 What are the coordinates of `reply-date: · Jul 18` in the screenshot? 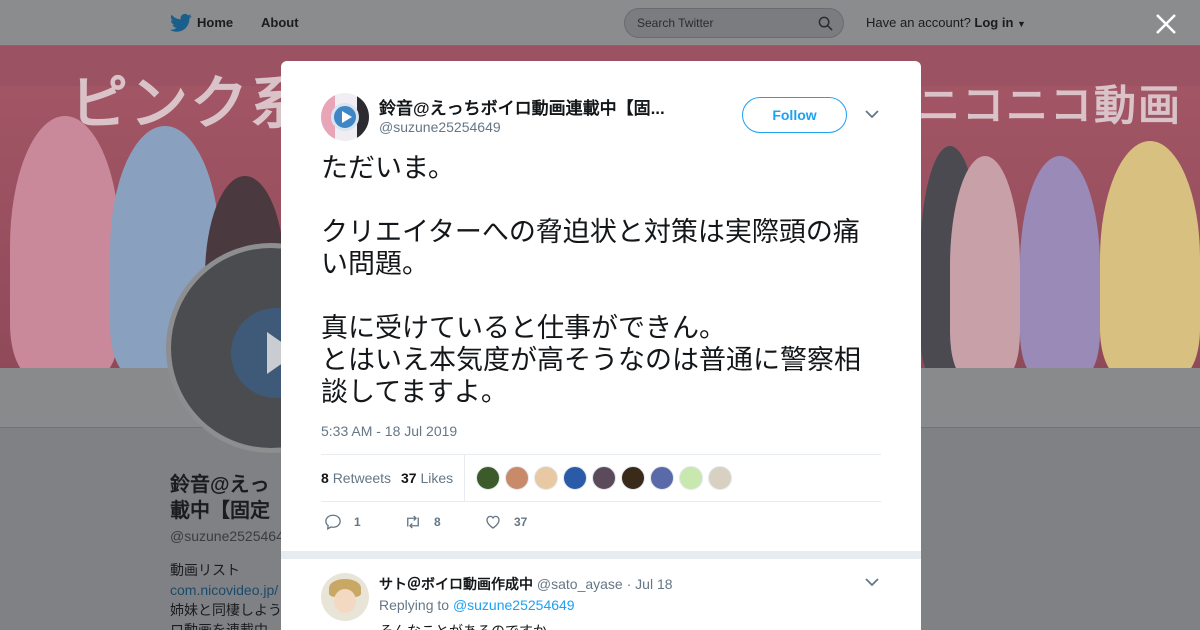 It's located at (650, 584).